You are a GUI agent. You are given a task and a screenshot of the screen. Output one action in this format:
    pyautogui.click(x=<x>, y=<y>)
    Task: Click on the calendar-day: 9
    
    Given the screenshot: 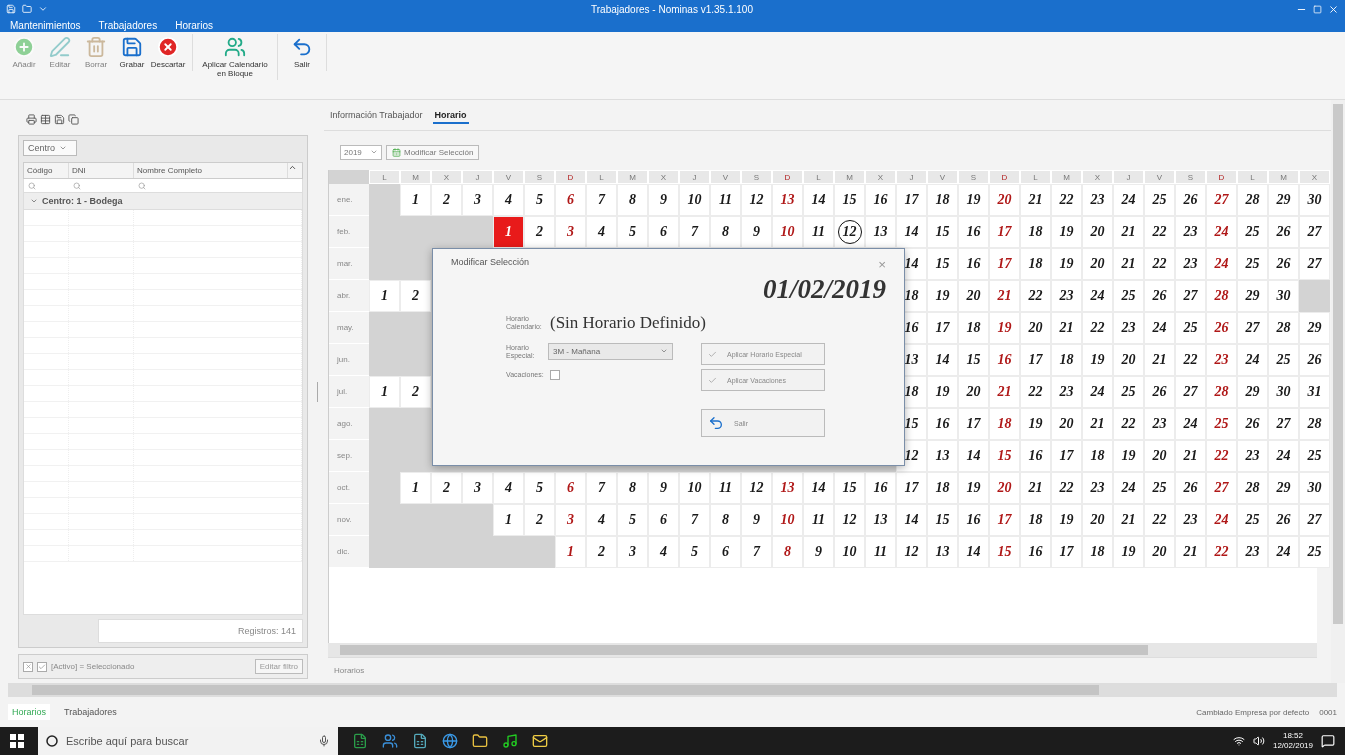 What is the action you would take?
    pyautogui.click(x=663, y=488)
    